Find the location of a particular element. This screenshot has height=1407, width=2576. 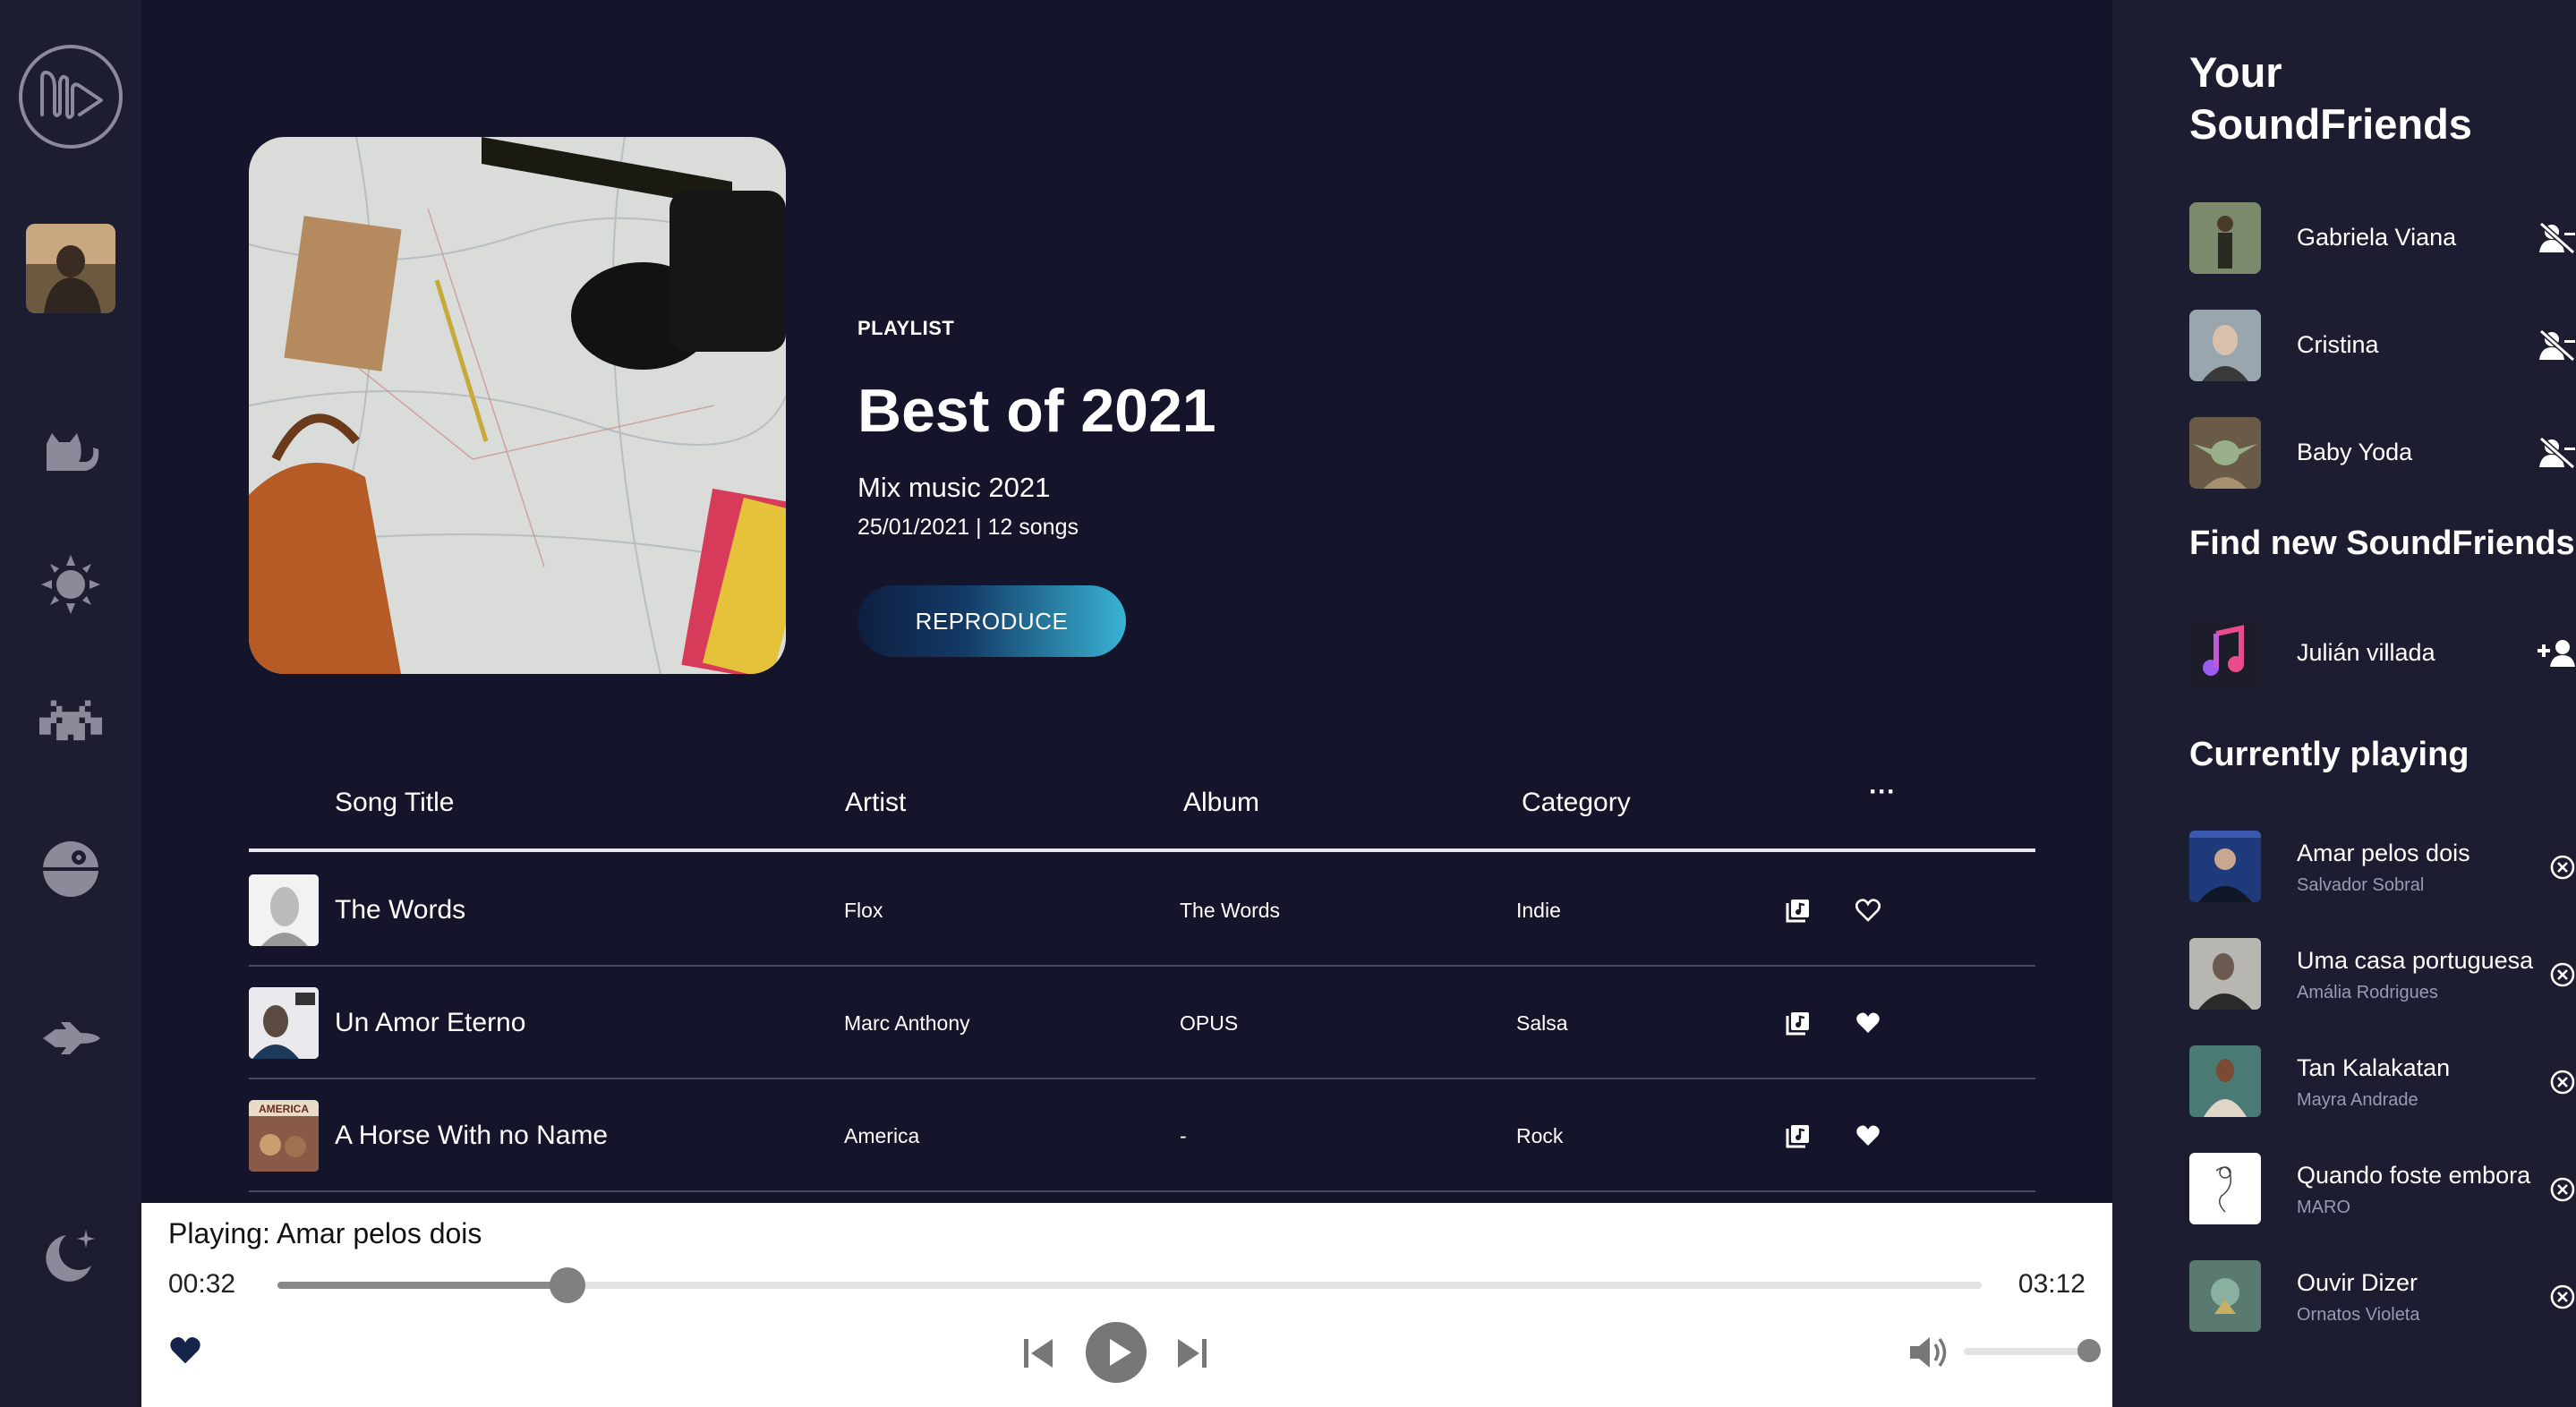

suggestion-item: Julián villada is located at coordinates (2382, 653).